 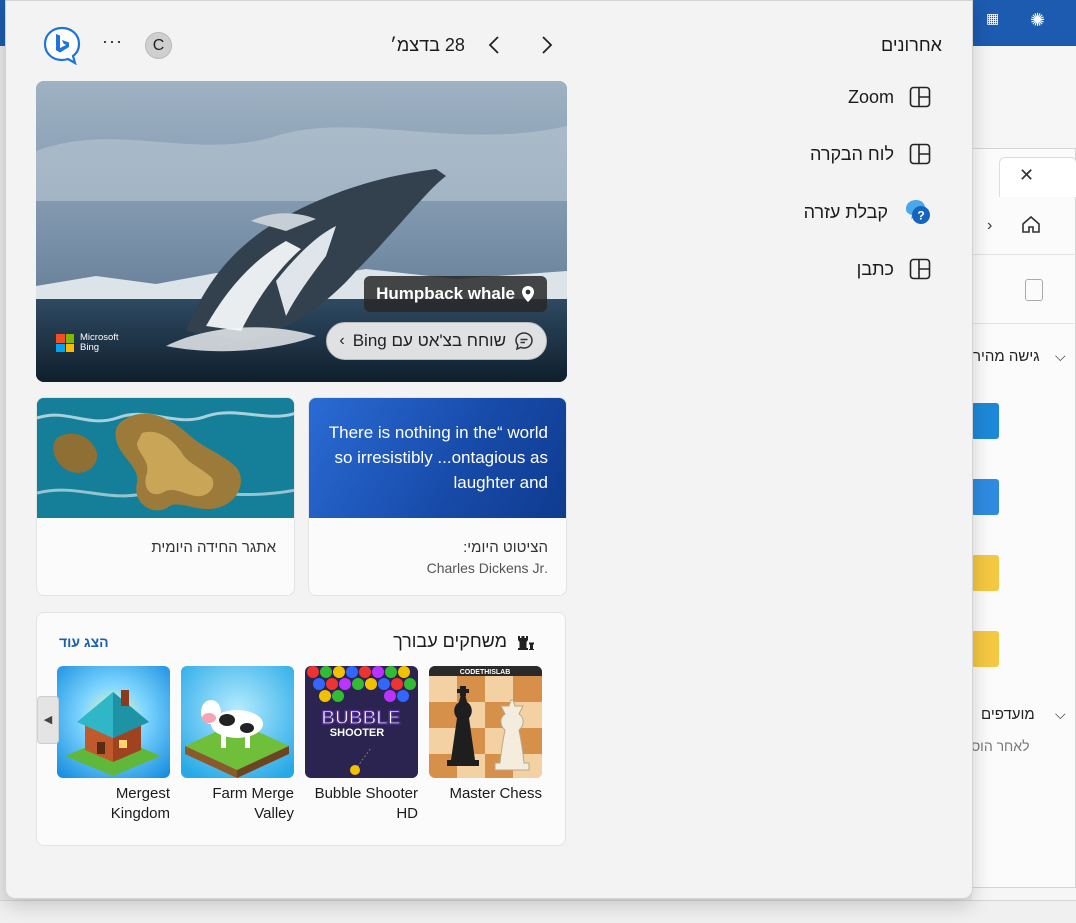 What do you see at coordinates (487, 568) in the screenshot?
I see `quote-author: .Charles Dickens Jr` at bounding box center [487, 568].